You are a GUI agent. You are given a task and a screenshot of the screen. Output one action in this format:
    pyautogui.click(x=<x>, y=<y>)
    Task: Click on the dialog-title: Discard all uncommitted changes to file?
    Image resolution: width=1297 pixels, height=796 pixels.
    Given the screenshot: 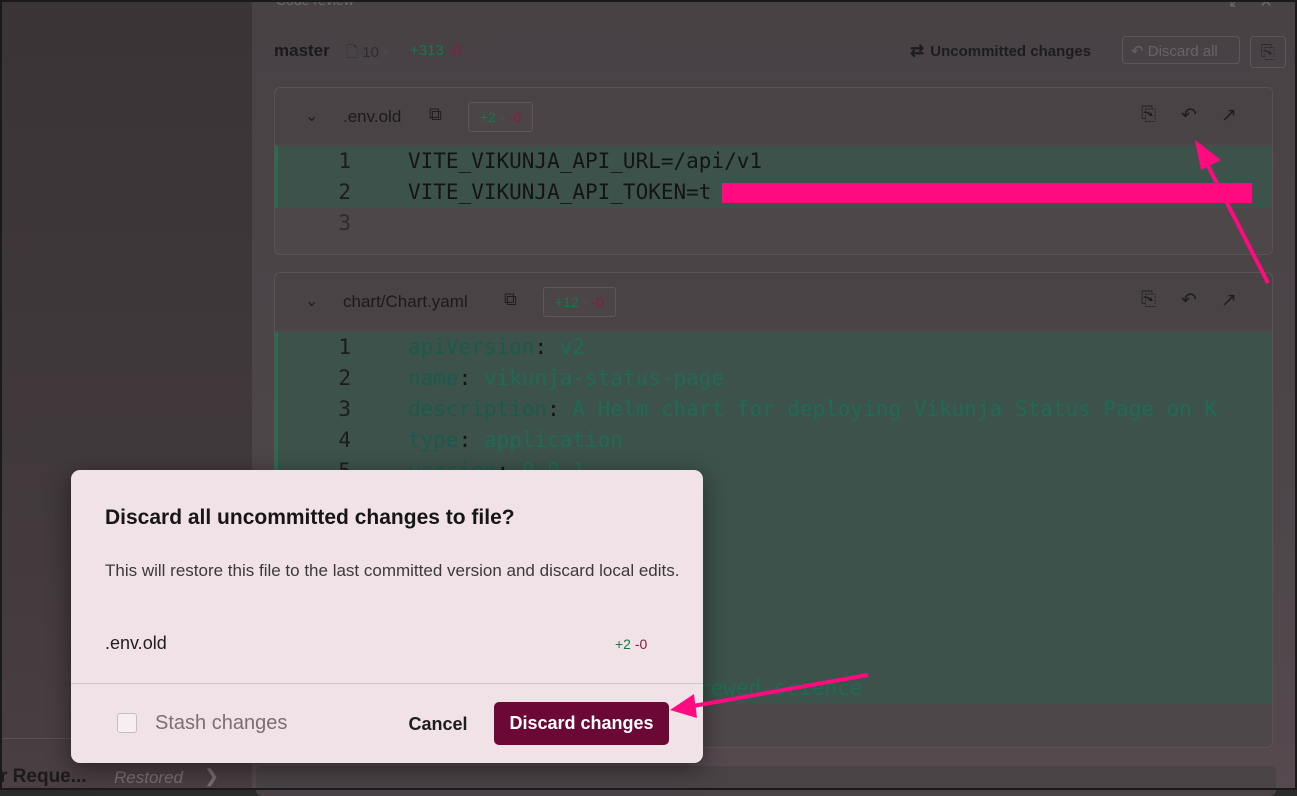 What is the action you would take?
    pyautogui.click(x=310, y=517)
    